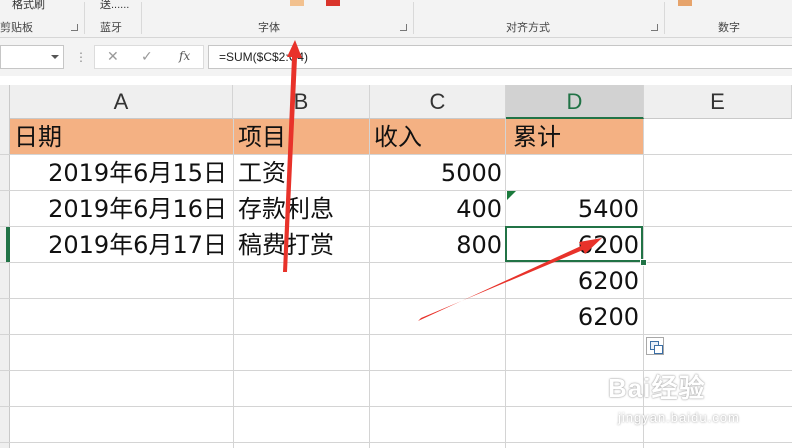 The height and width of the screenshot is (448, 792). I want to click on formula-bar: ⋮ ✕ ✓ fx =SUM($C$2:C4), so click(396, 57).